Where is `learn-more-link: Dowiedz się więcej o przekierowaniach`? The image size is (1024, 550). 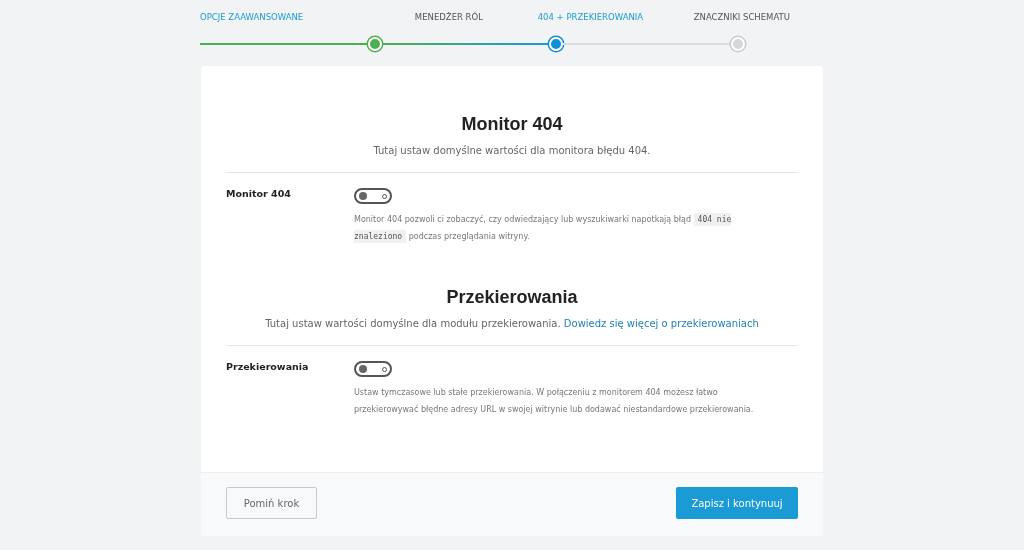 learn-more-link: Dowiedz się więcej o przekierowaniach is located at coordinates (661, 323).